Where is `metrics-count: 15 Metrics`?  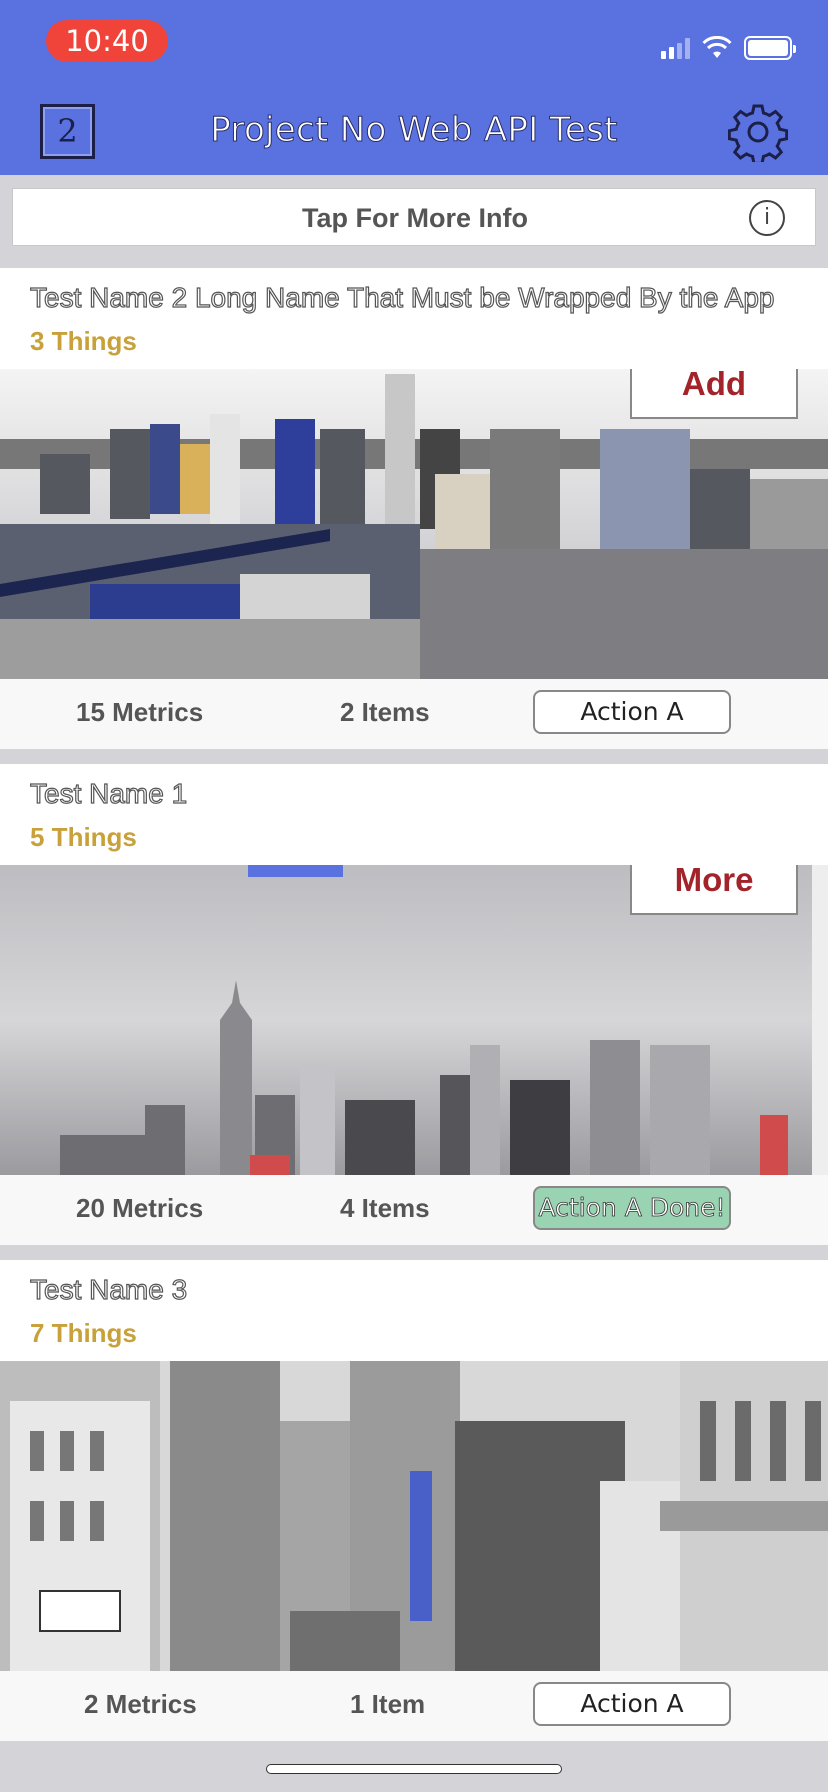
metrics-count: 15 Metrics is located at coordinates (140, 712).